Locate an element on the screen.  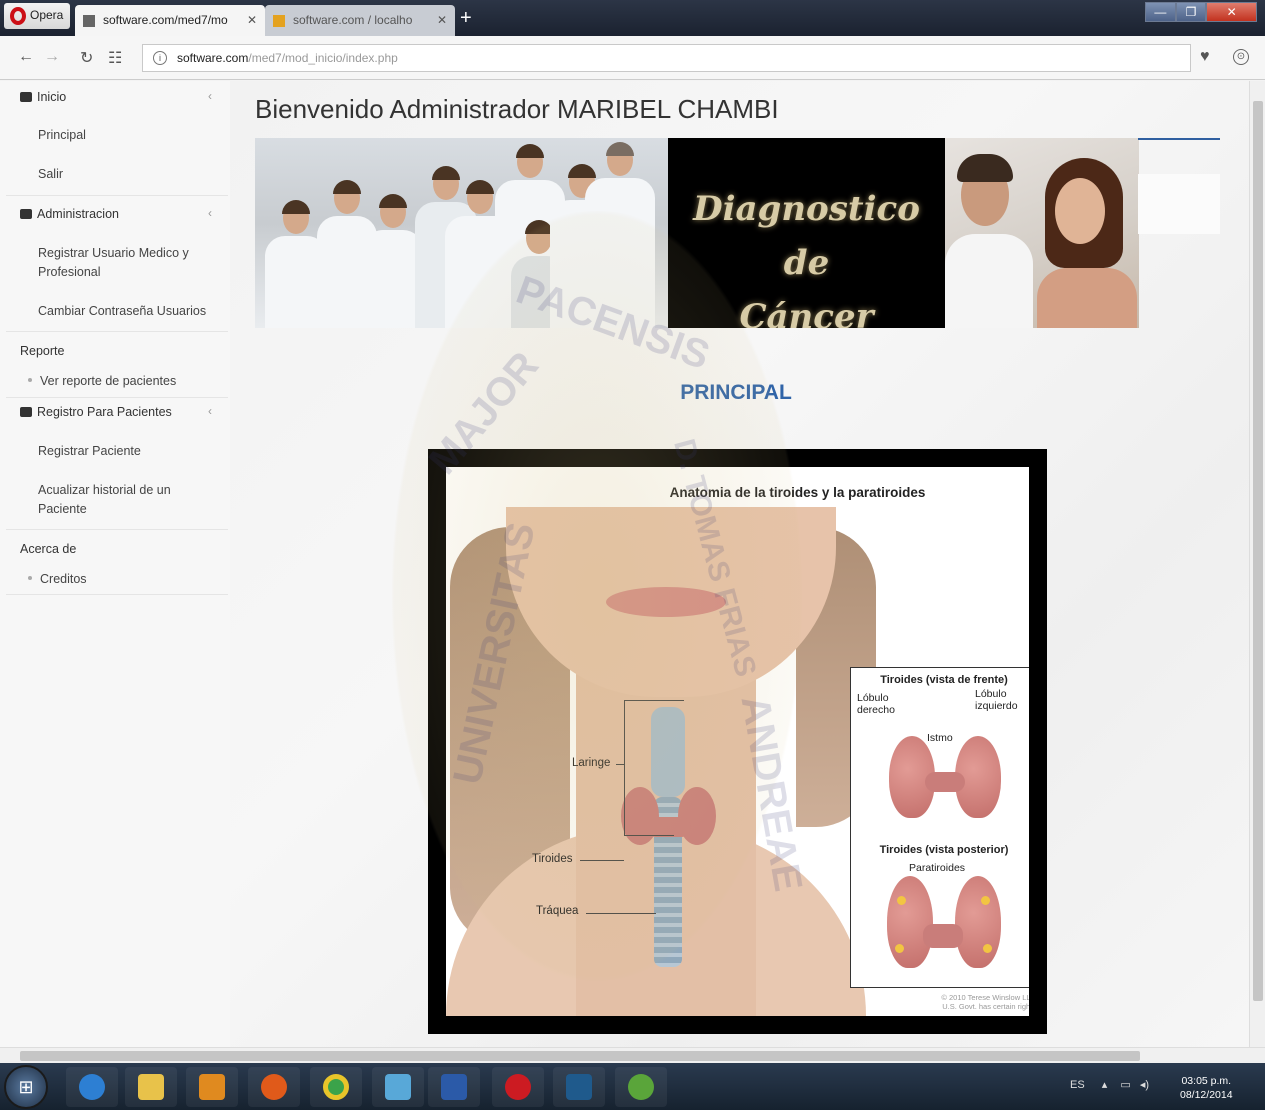
lips-shape is located at coordinates (666, 602).